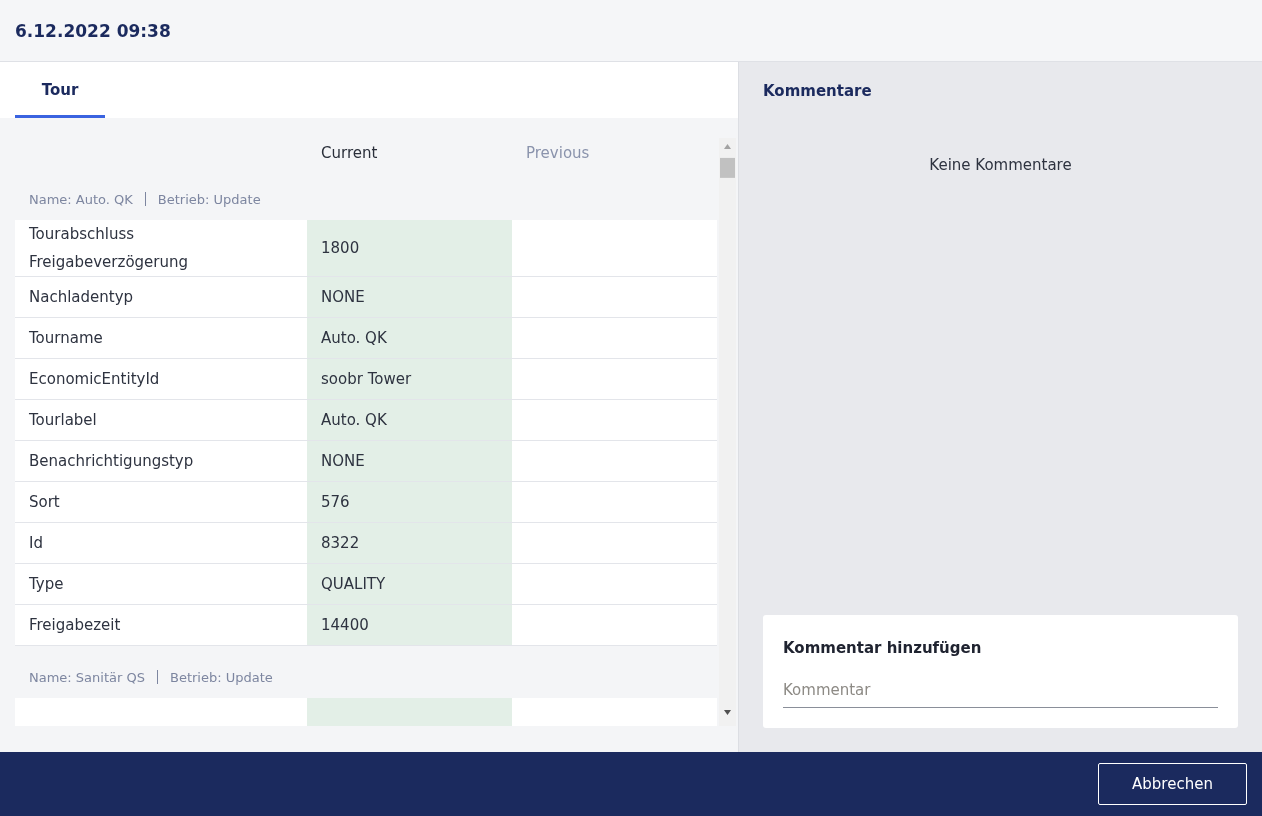 The width and height of the screenshot is (1262, 816). I want to click on current-value-cell: 14400, so click(409, 625).